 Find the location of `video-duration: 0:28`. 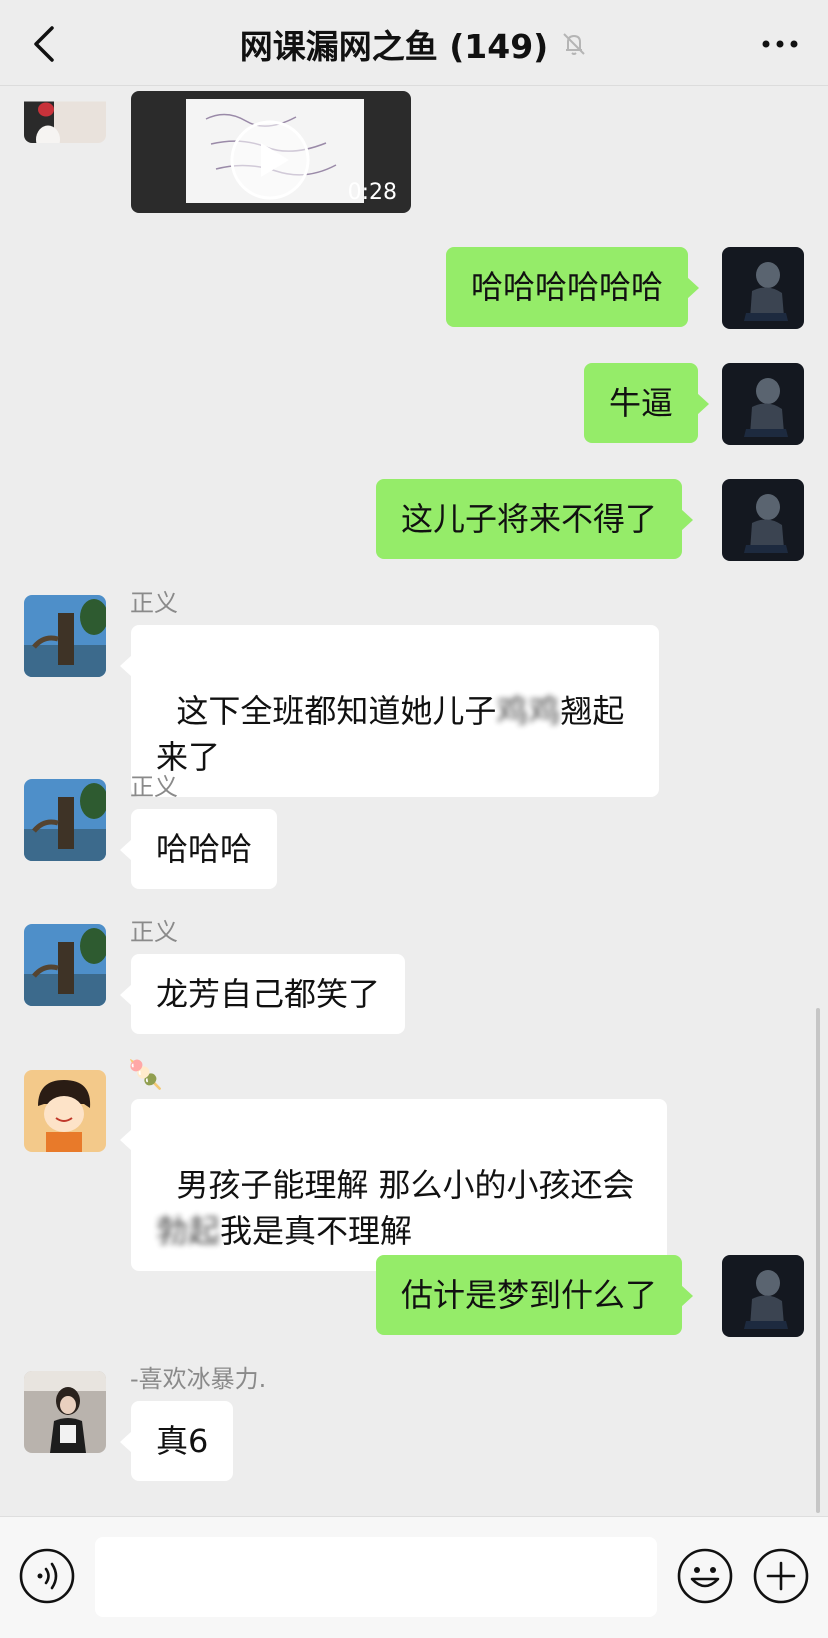

video-duration: 0:28 is located at coordinates (372, 192).